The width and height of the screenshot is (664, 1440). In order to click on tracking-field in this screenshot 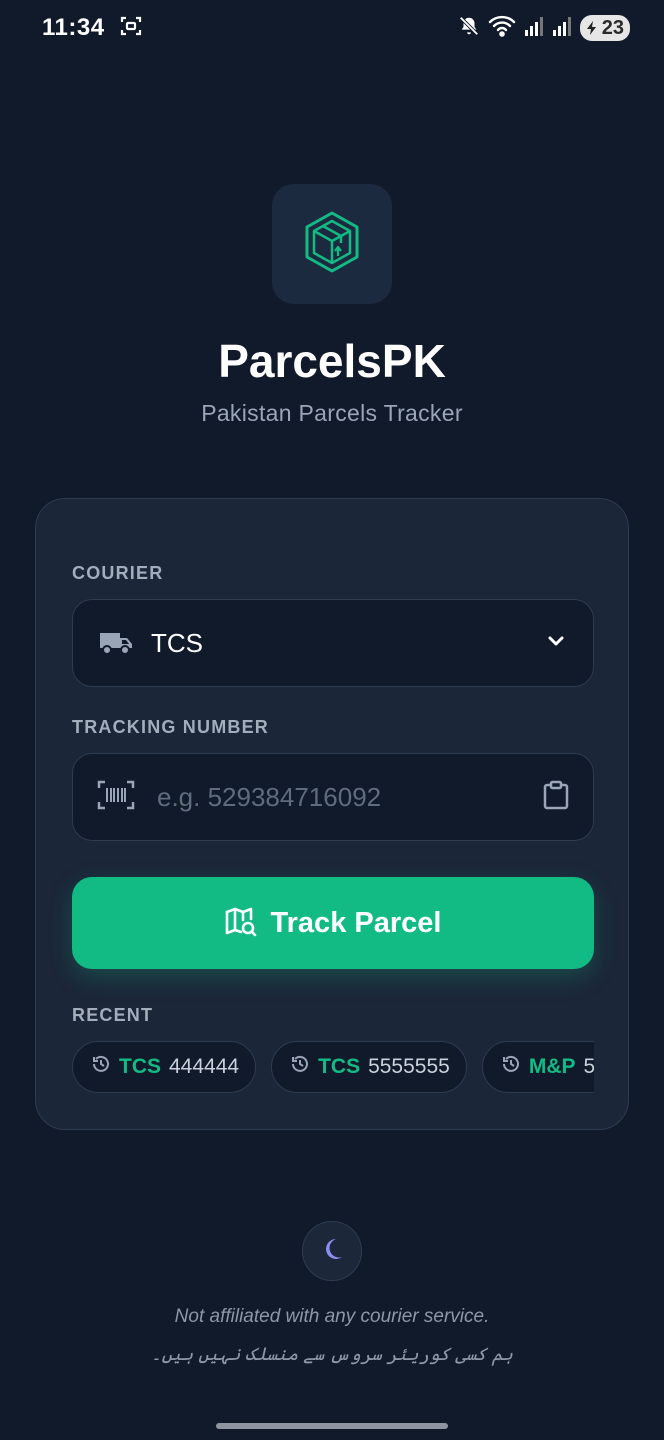, I will do `click(333, 797)`.